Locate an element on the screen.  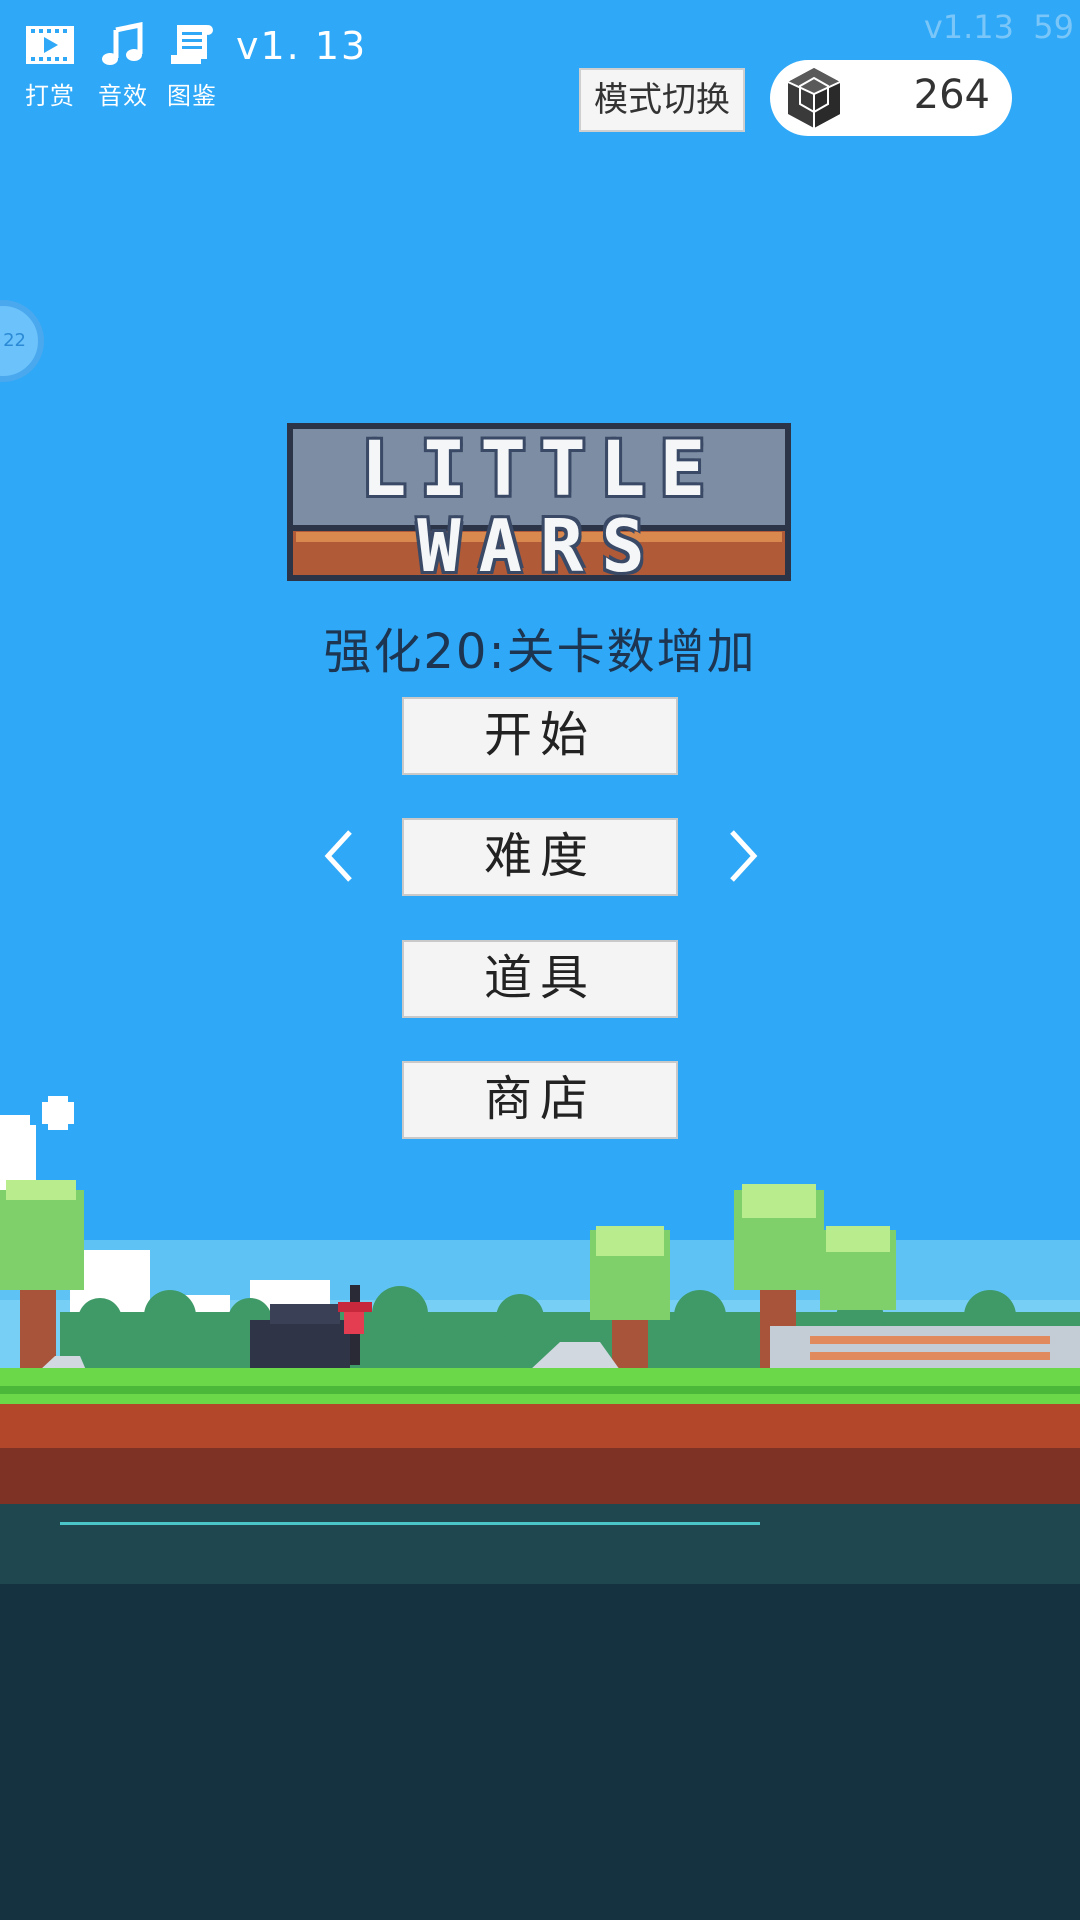
build-version: v1.13 is located at coordinates (968, 27).